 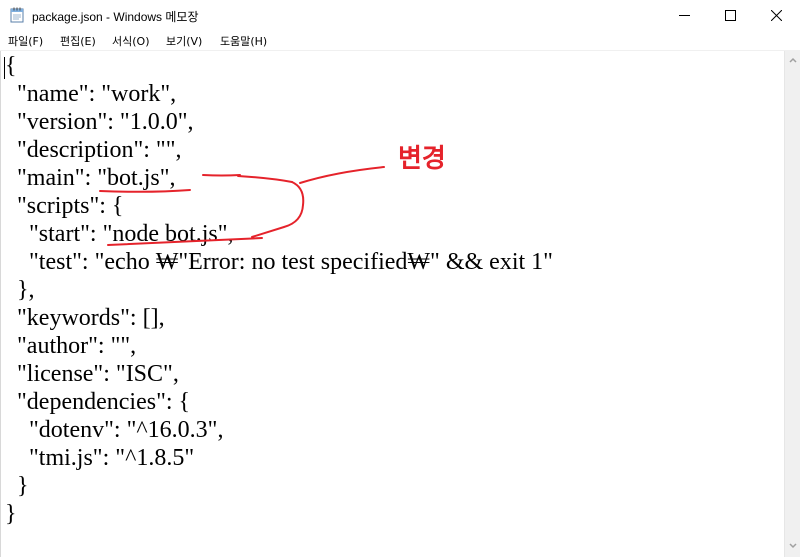 I want to click on code-line: "scripts": {, so click(x=64, y=206).